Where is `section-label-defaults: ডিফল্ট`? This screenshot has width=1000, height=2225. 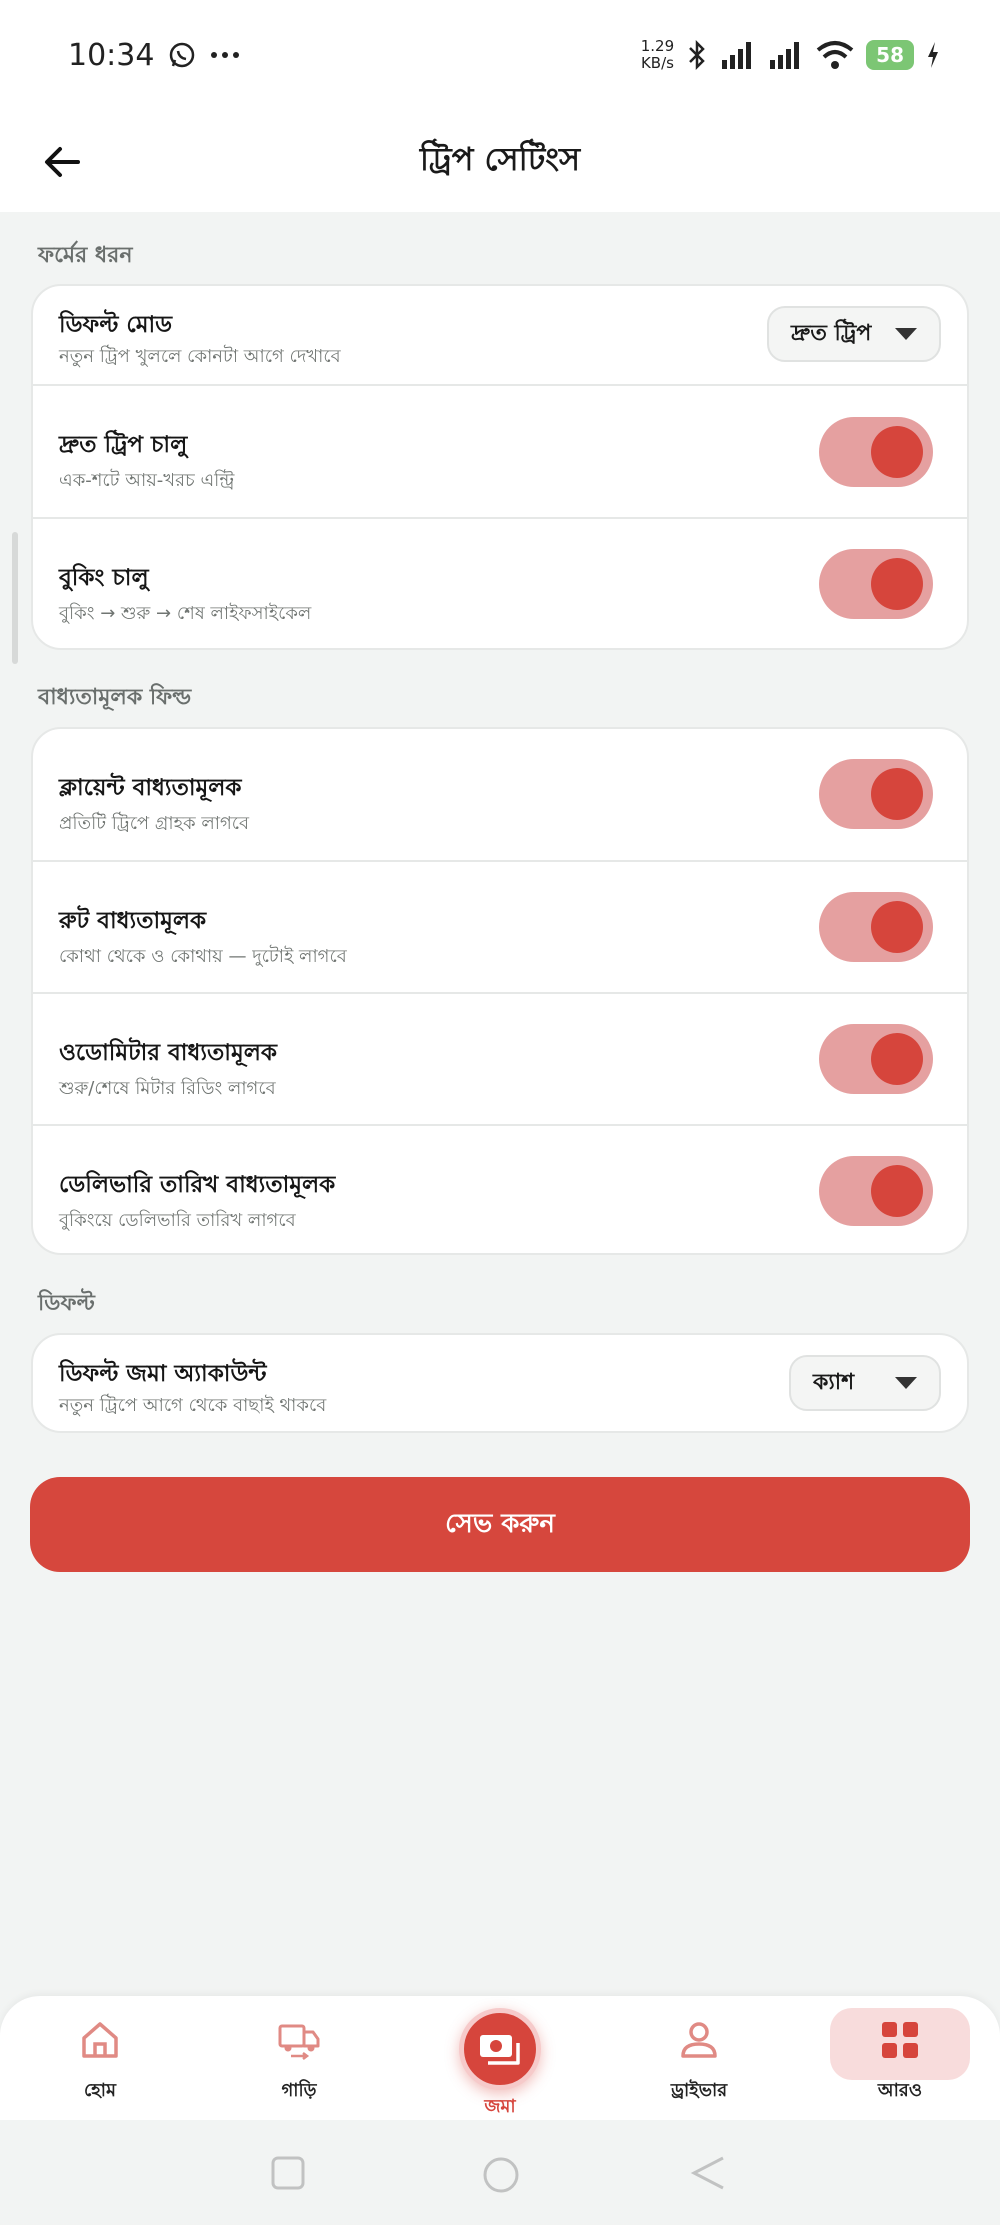 section-label-defaults: ডিফল্ট is located at coordinates (66, 1303).